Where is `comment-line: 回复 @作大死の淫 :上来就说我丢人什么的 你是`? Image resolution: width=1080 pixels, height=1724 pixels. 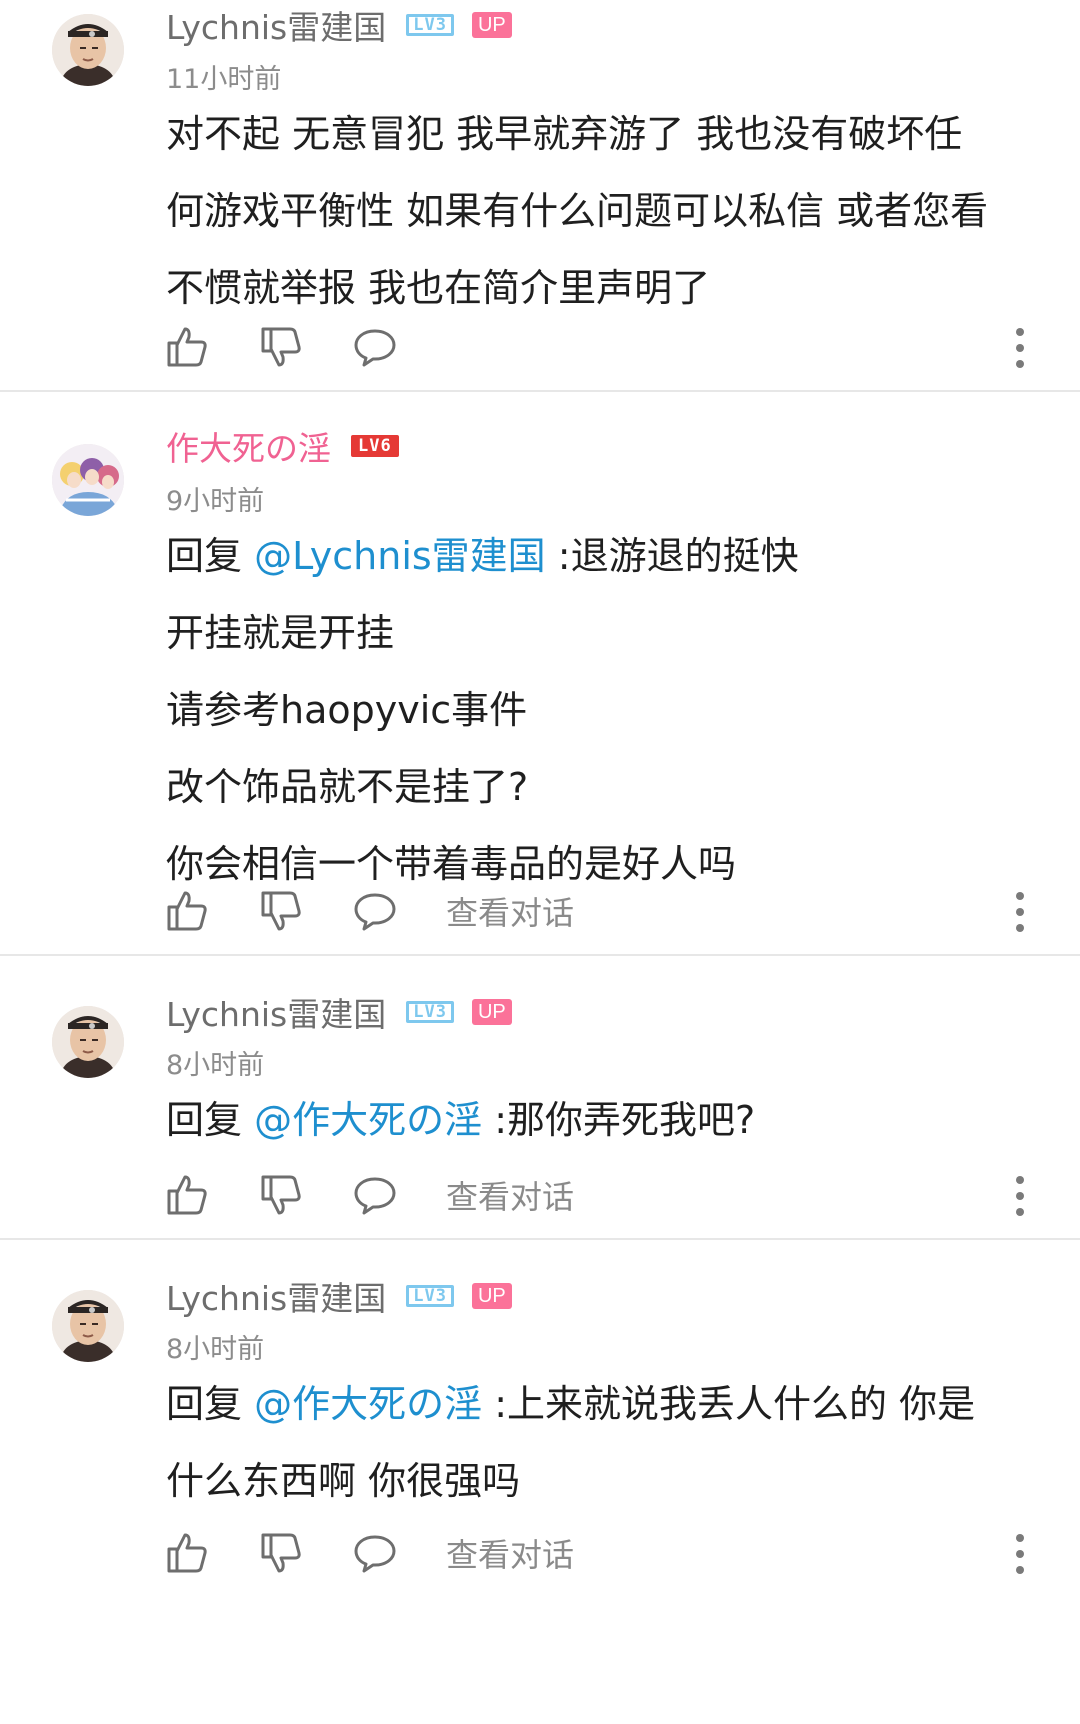 comment-line: 回复 @作大死の淫 :上来就说我丢人什么的 你是 is located at coordinates (611, 1404).